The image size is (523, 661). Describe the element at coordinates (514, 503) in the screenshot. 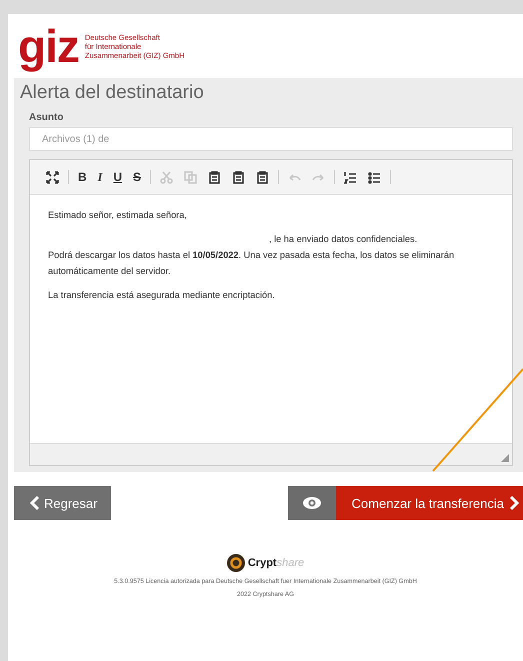

I see `chevron-right-icon` at that location.